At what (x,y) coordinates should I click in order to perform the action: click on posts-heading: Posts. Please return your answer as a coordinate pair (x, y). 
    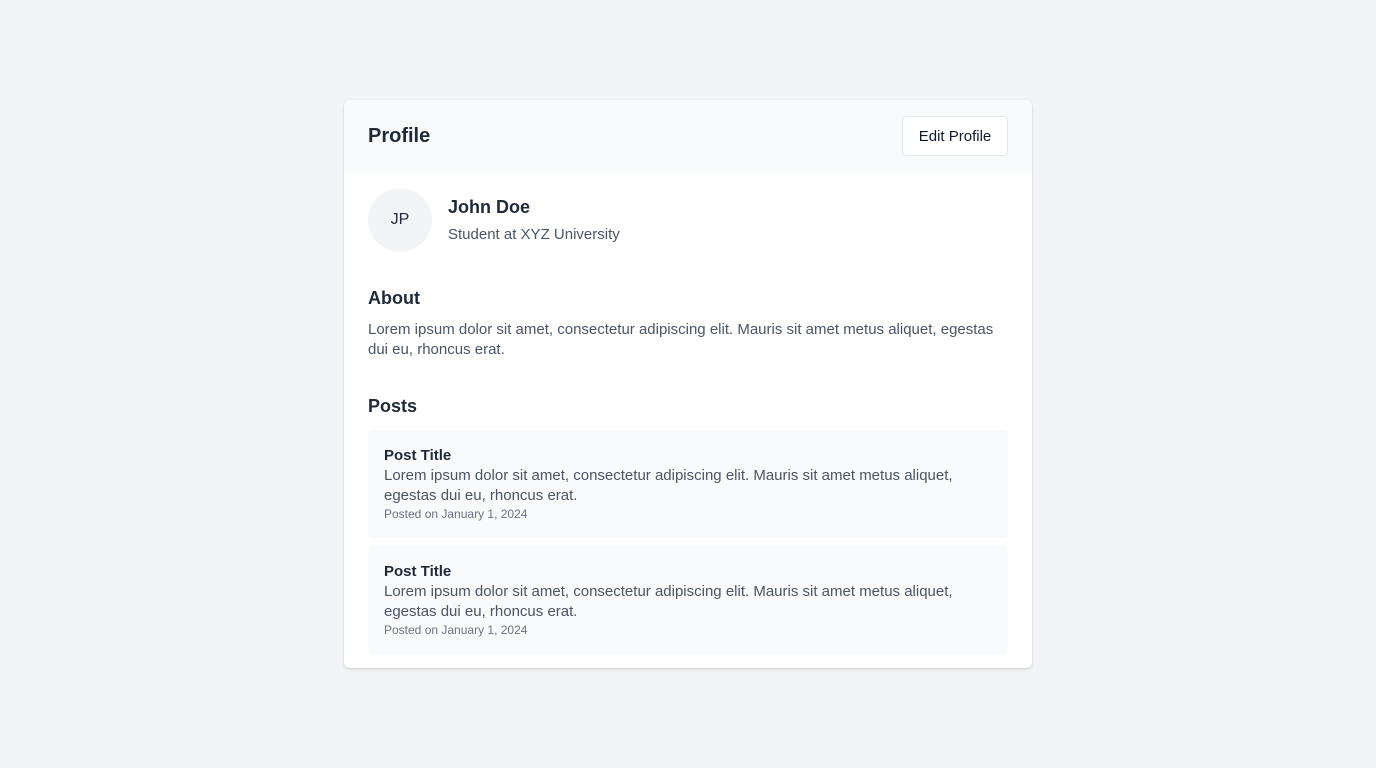
    Looking at the image, I should click on (393, 406).